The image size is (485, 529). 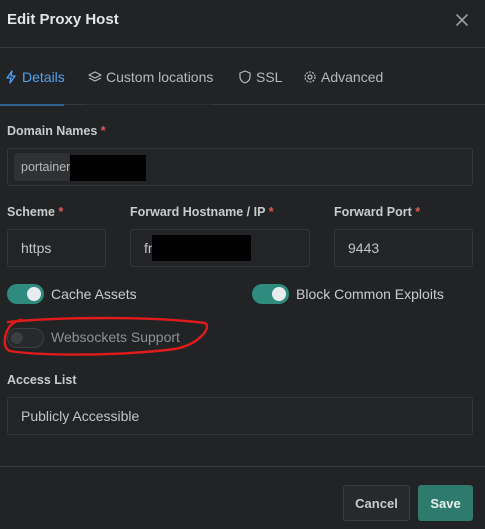 I want to click on block-exploits-toggle, so click(x=270, y=294).